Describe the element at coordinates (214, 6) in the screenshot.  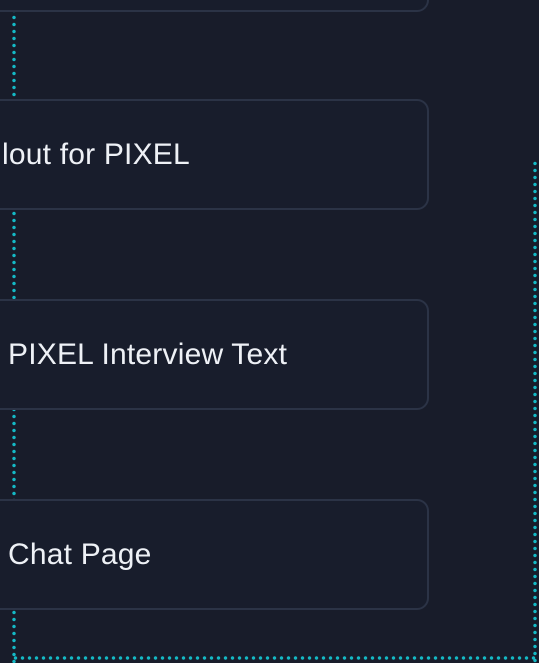
I see `flow-node-top` at that location.